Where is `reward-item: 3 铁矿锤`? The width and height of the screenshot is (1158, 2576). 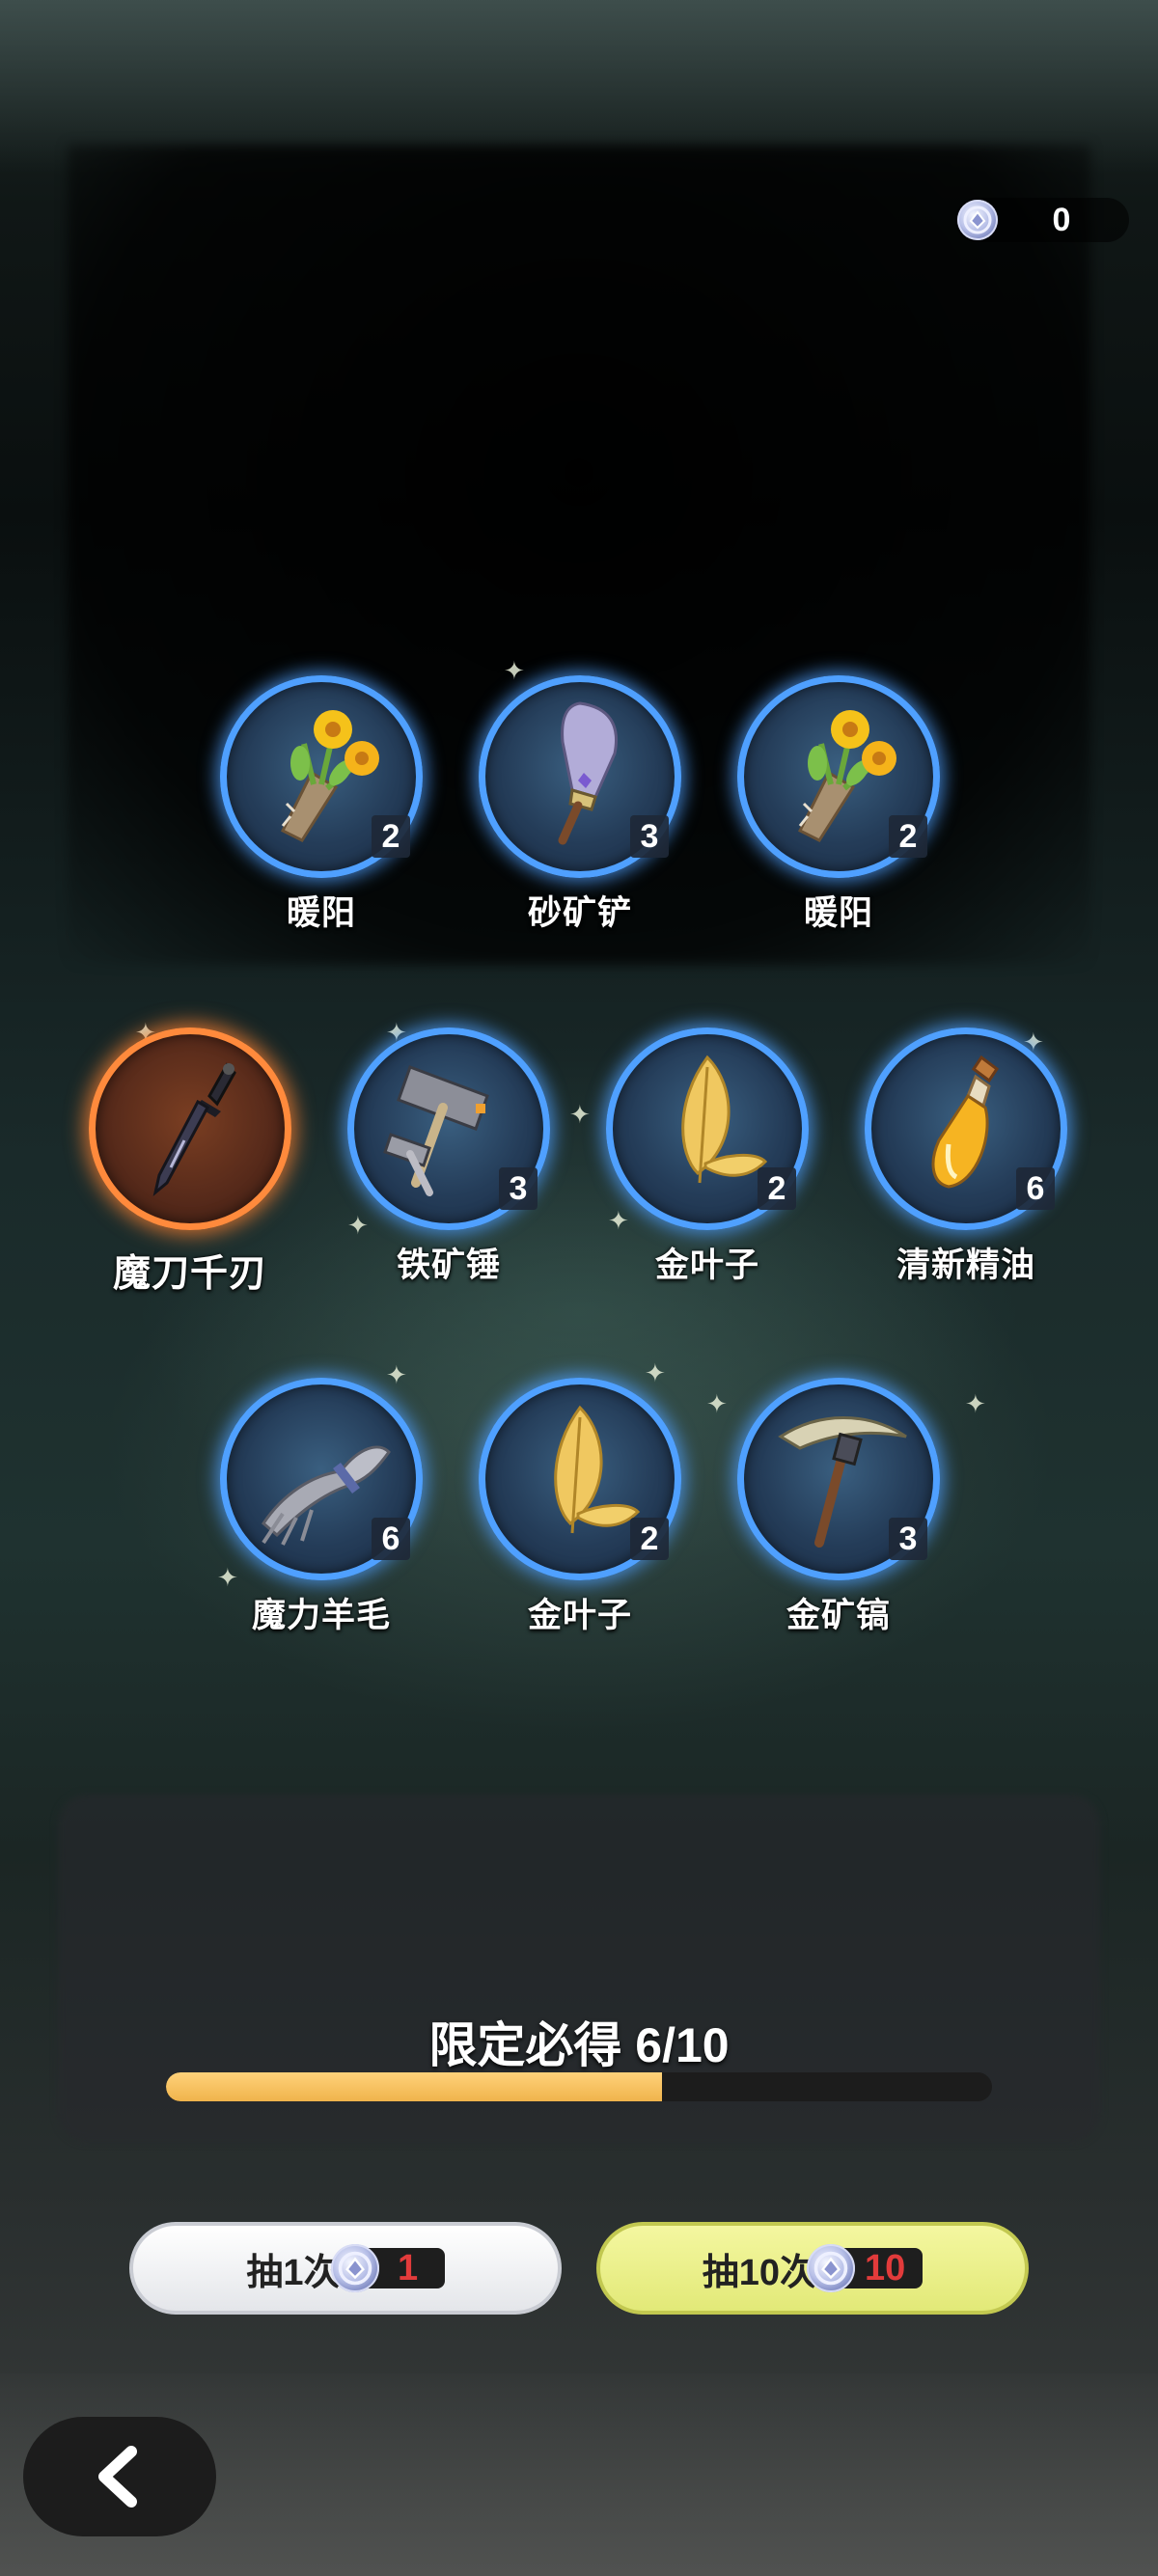
reward-item: 3 铁矿锤 is located at coordinates (448, 1157).